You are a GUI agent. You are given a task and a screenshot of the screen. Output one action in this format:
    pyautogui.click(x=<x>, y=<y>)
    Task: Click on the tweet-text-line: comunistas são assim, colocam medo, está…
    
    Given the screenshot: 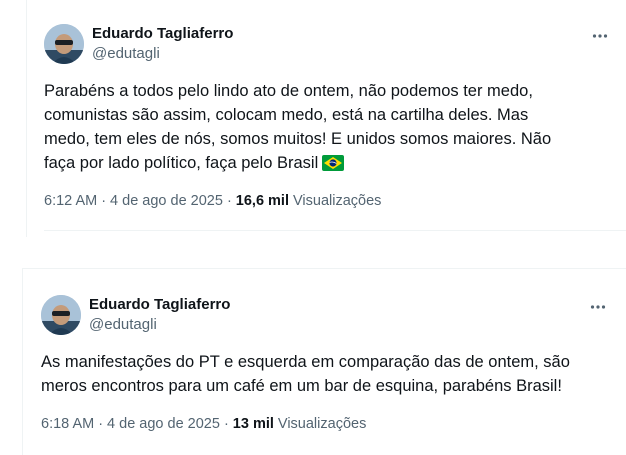 What is the action you would take?
    pyautogui.click(x=286, y=115)
    